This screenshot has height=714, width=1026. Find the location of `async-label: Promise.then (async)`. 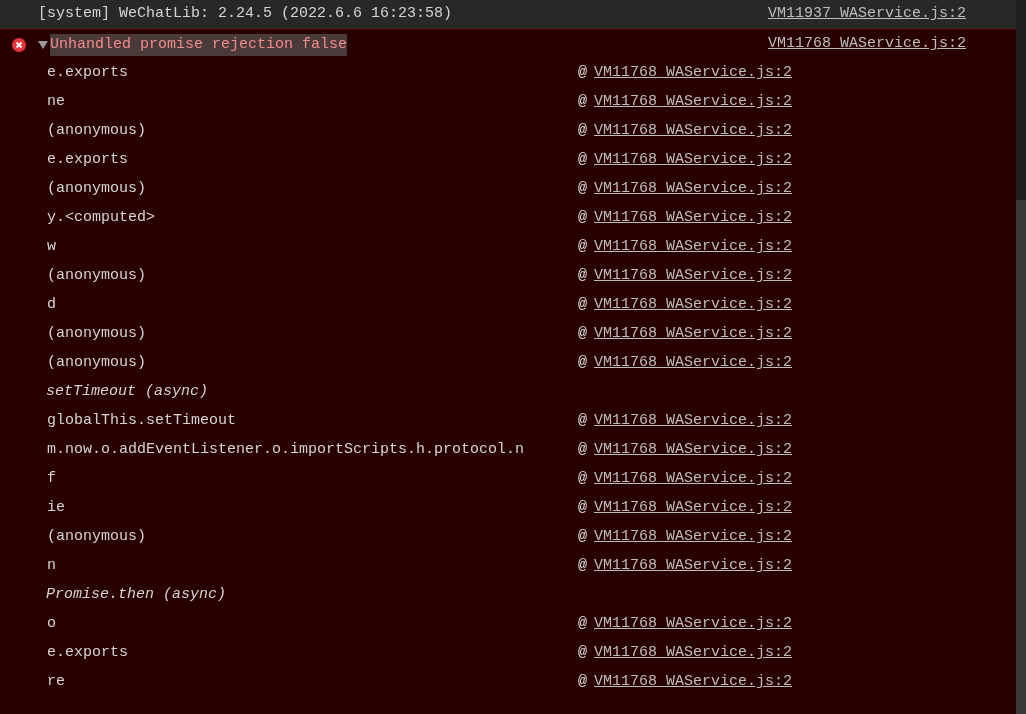

async-label: Promise.then (async) is located at coordinates (136, 595).